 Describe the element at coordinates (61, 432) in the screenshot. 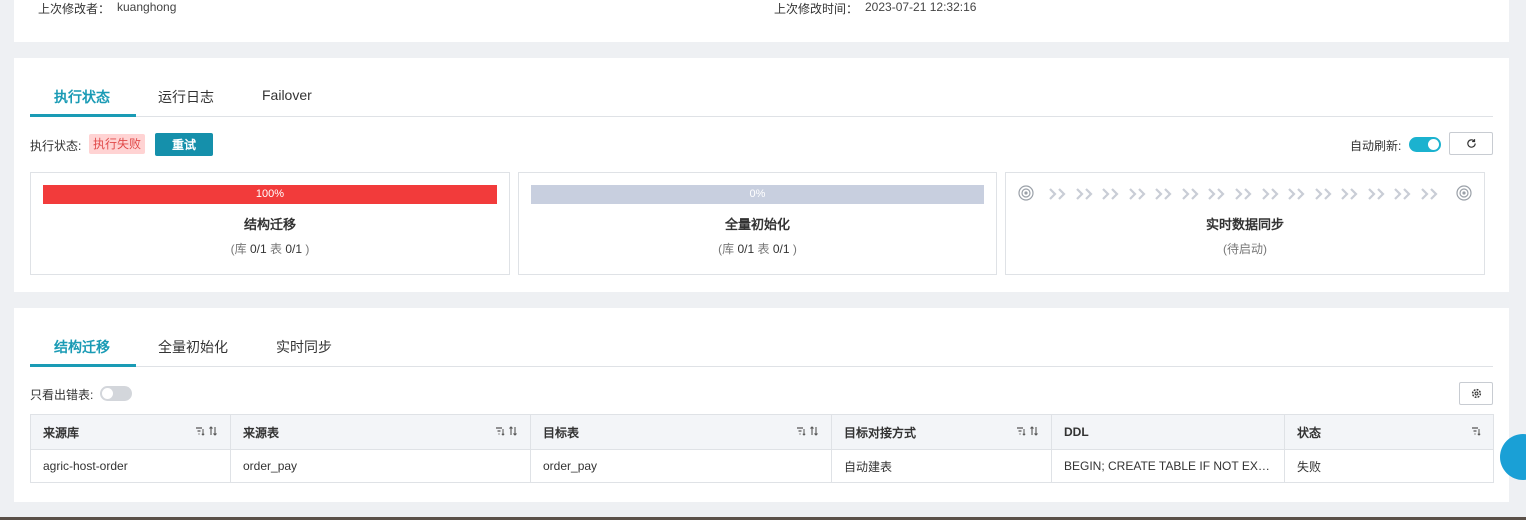

I see `column-title: 来源库` at that location.